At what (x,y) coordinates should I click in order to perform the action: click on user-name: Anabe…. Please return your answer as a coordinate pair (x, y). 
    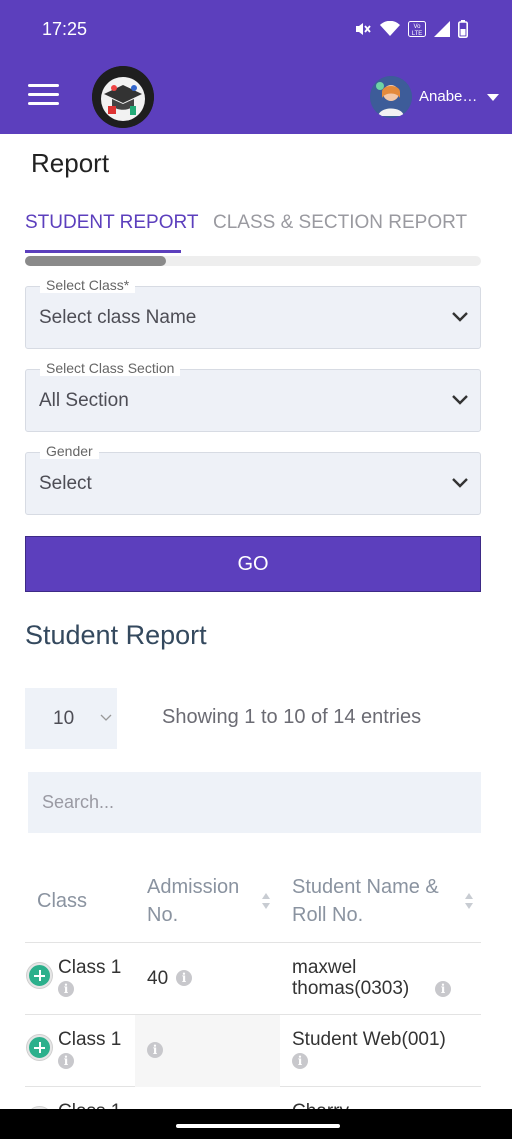
    Looking at the image, I should click on (448, 96).